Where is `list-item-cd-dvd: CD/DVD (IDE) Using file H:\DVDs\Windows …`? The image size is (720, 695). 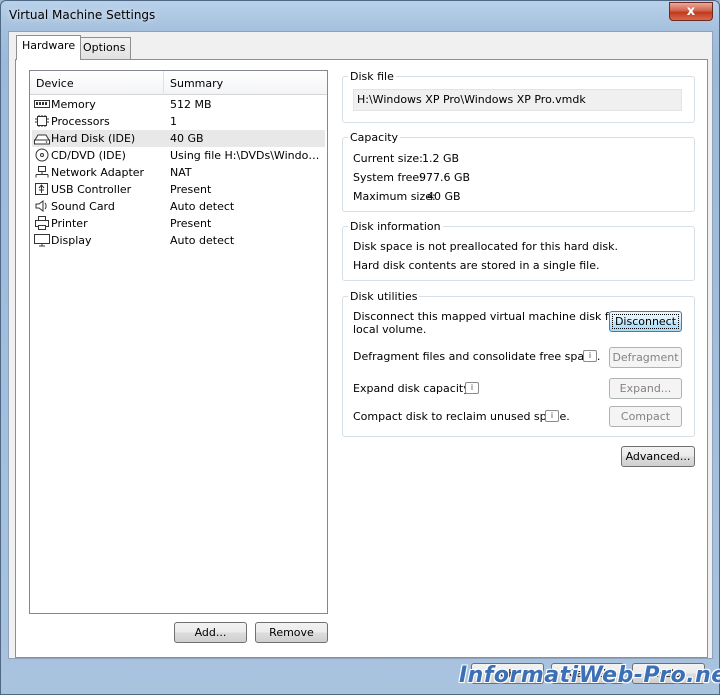 list-item-cd-dvd: CD/DVD (IDE) Using file H:\DVDs\Windows … is located at coordinates (178, 155).